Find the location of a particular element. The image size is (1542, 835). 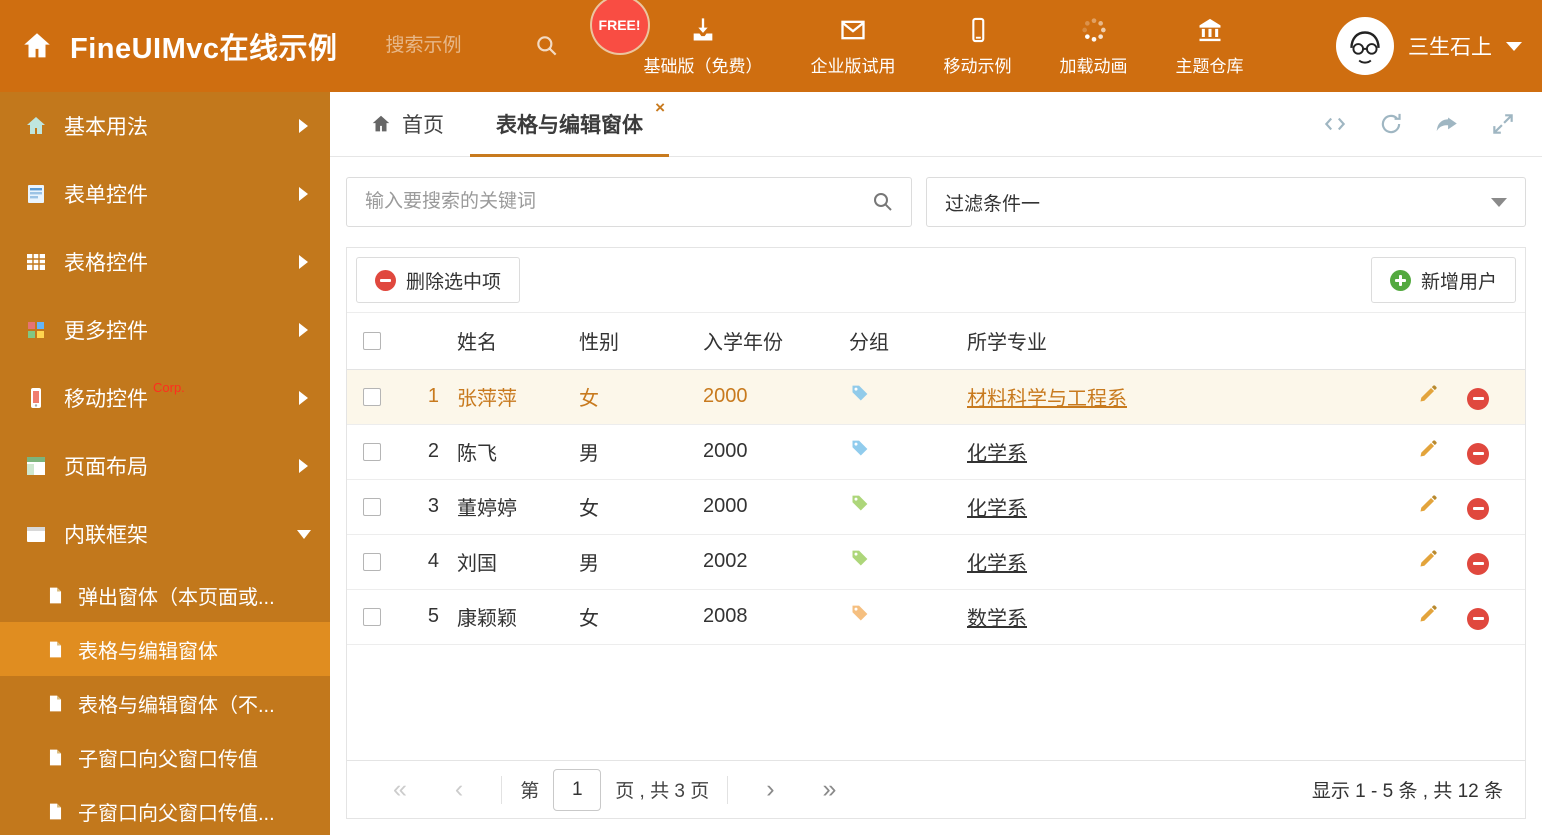

tab-grid-edit-window: 表格与编辑窗体 is located at coordinates (569, 124).